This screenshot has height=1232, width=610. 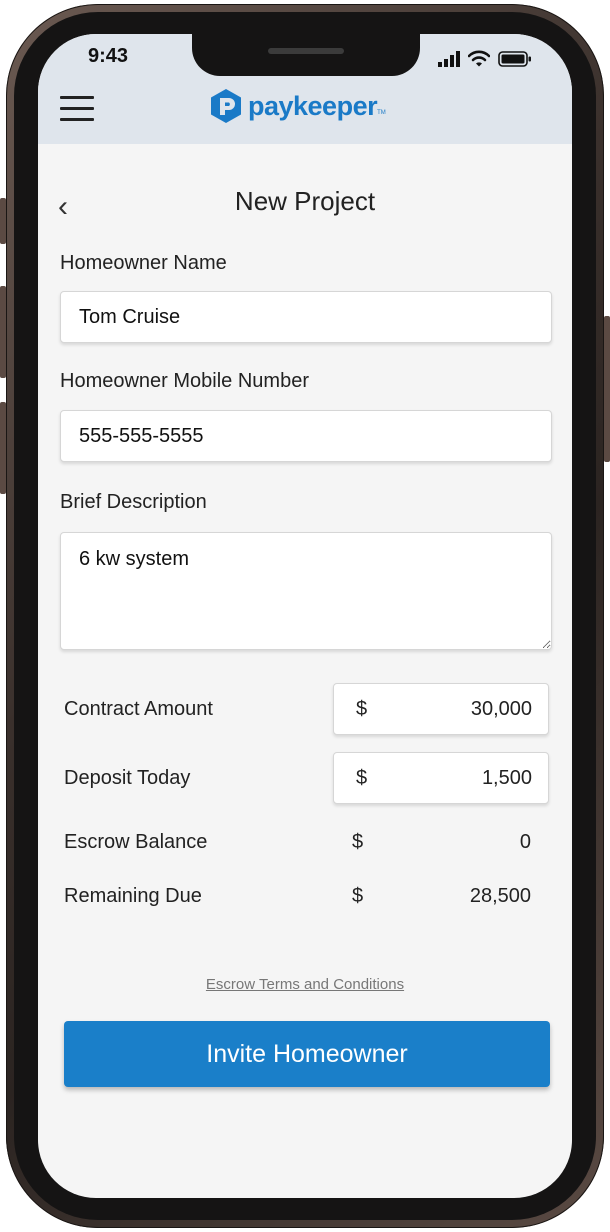 I want to click on cellular-signal-icon, so click(x=449, y=59).